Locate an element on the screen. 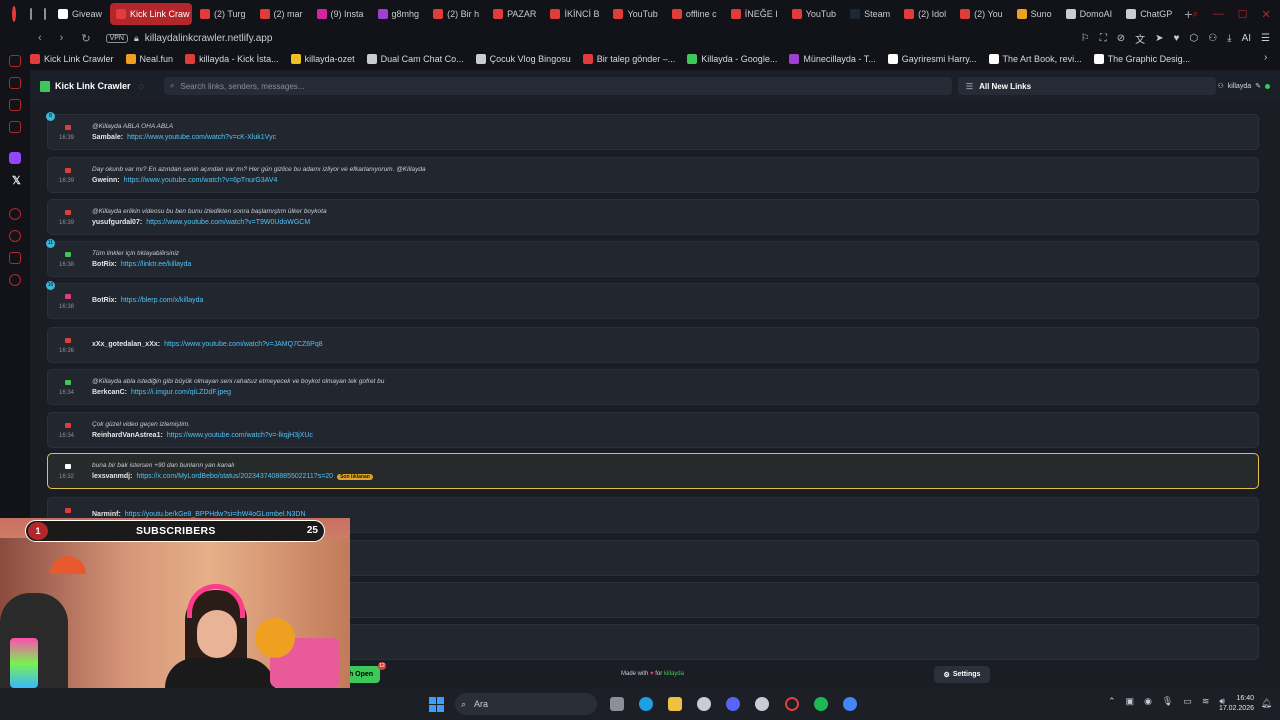  edge-icon is located at coordinates (646, 704).